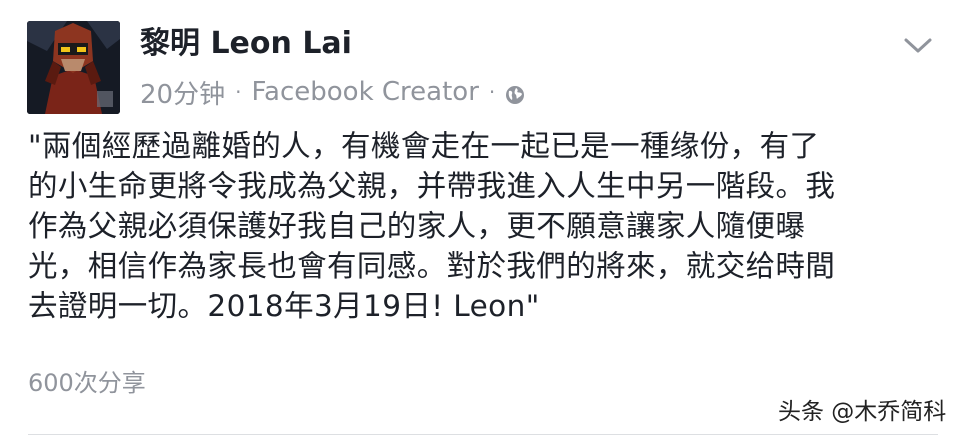  I want to click on author-name: 黎明 Leon Lai, so click(246, 44).